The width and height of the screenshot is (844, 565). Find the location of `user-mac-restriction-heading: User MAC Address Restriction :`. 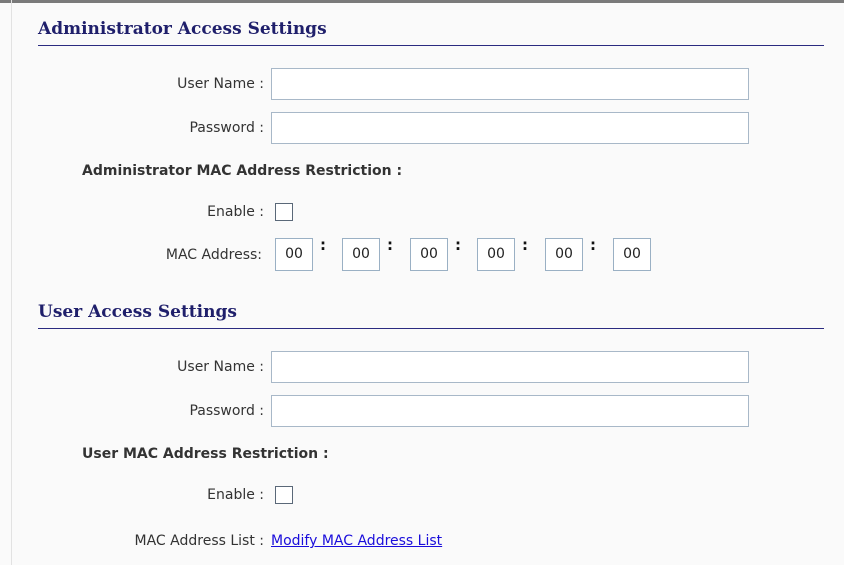

user-mac-restriction-heading: User MAC Address Restriction : is located at coordinates (205, 454).